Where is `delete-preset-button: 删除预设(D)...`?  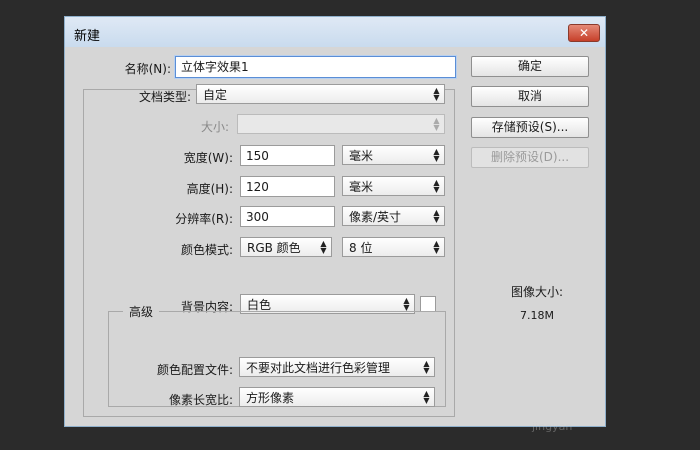 delete-preset-button: 删除预设(D)... is located at coordinates (530, 157).